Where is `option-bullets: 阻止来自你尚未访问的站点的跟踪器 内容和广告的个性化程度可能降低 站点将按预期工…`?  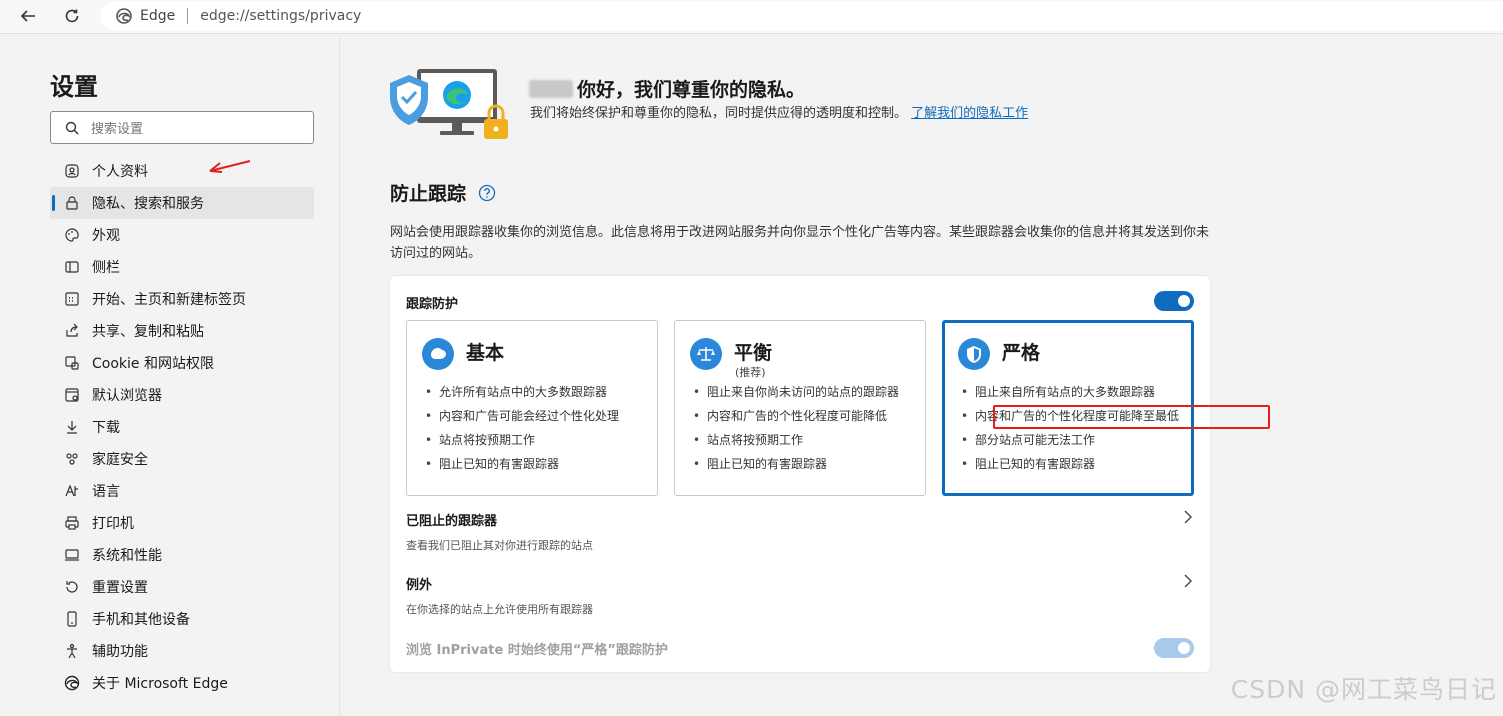
option-bullets: 阻止来自你尚未访问的站点的跟踪器 内容和广告的个性化程度可能降低 站点将按预期工… is located at coordinates (795, 432).